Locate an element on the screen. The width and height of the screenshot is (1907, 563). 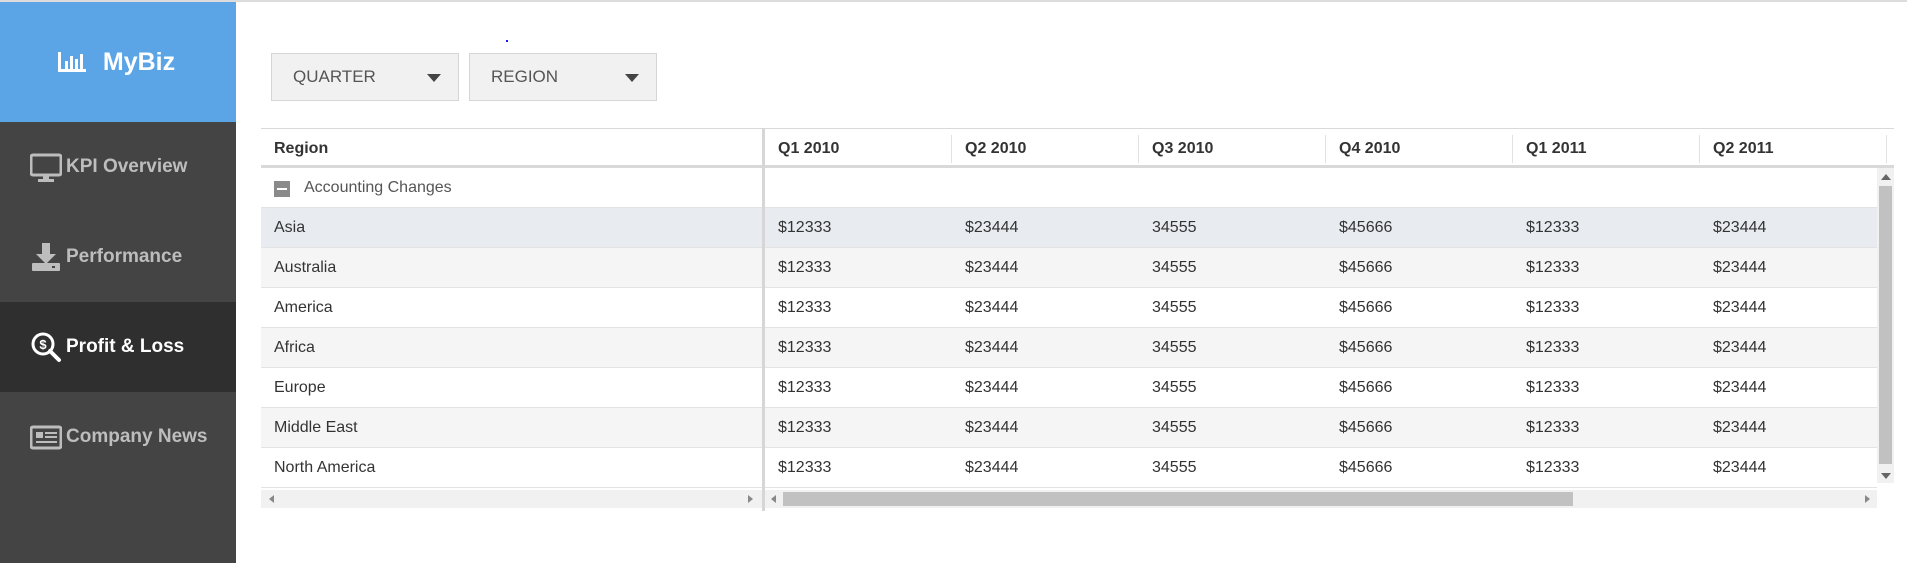
frozen-column-divider is located at coordinates (763, 319).